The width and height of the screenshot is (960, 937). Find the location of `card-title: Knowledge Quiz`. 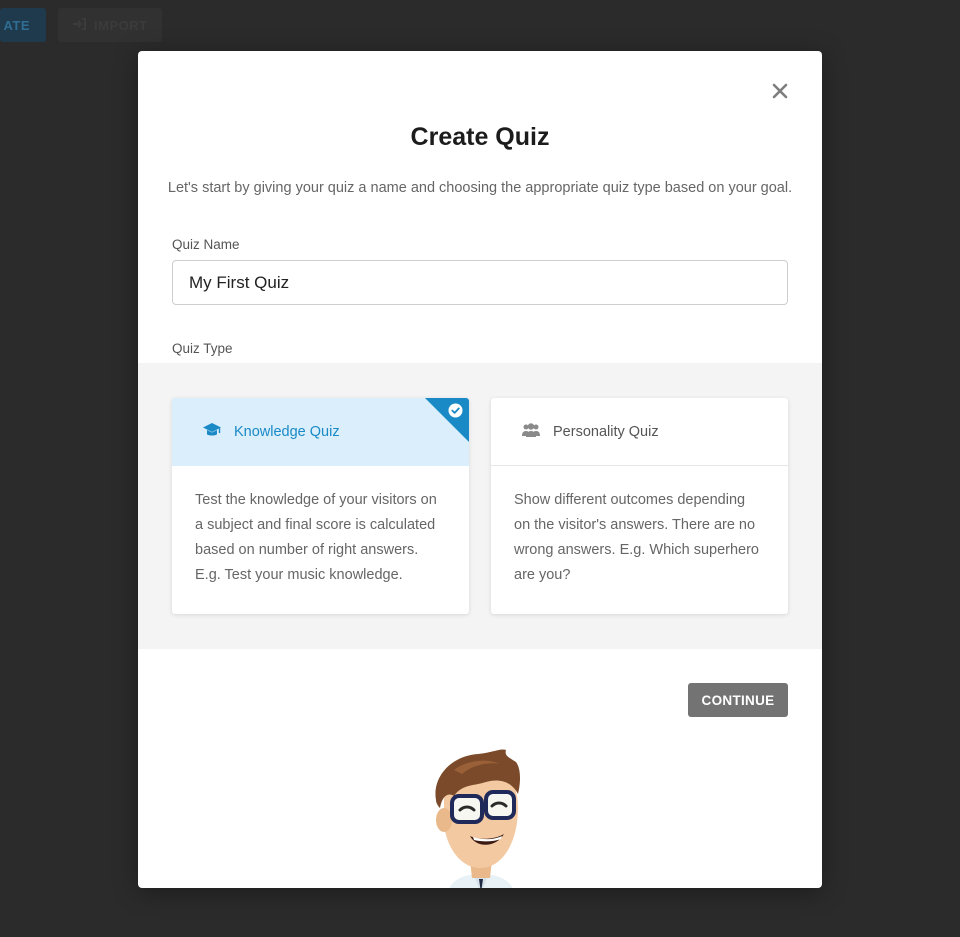

card-title: Knowledge Quiz is located at coordinates (287, 432).